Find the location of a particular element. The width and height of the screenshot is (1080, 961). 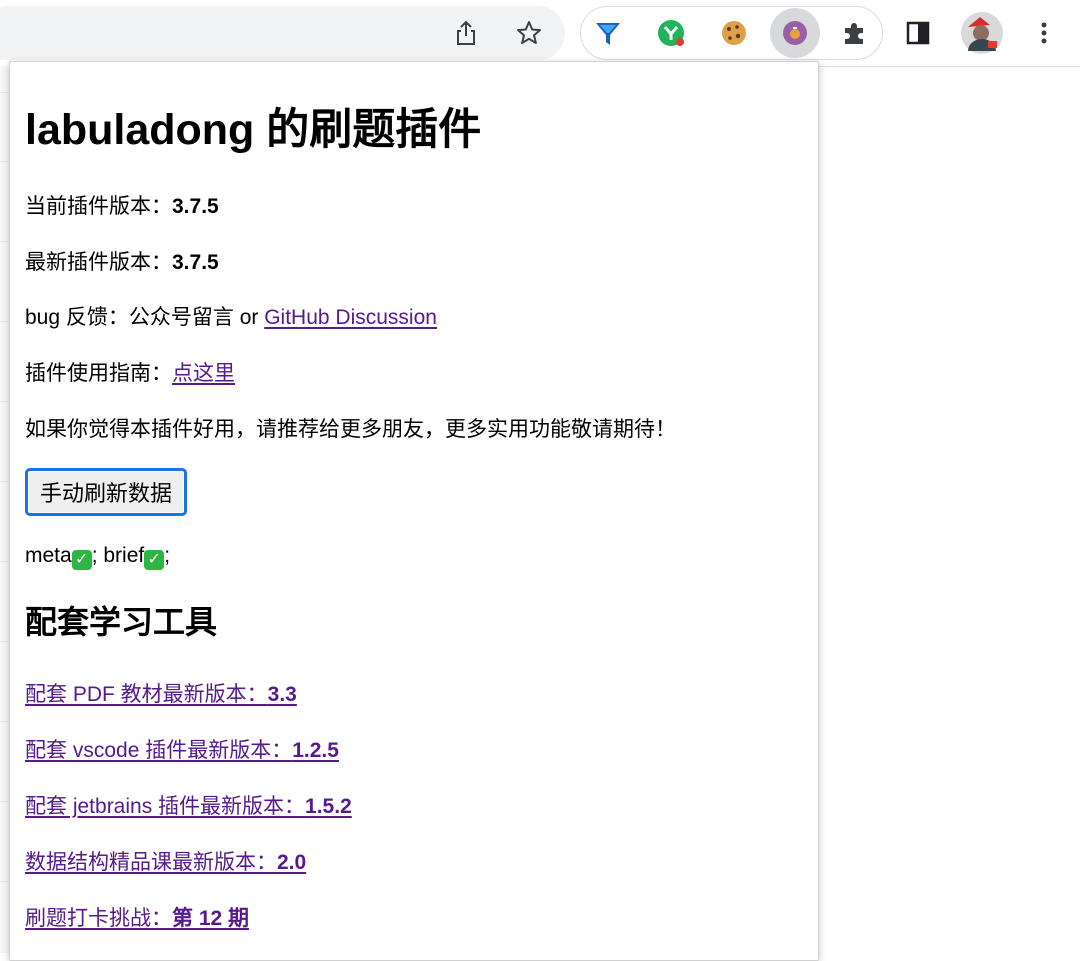

tool-link-vscode: 配套 vscode 插件最新版本：1.2.5 is located at coordinates (182, 751).